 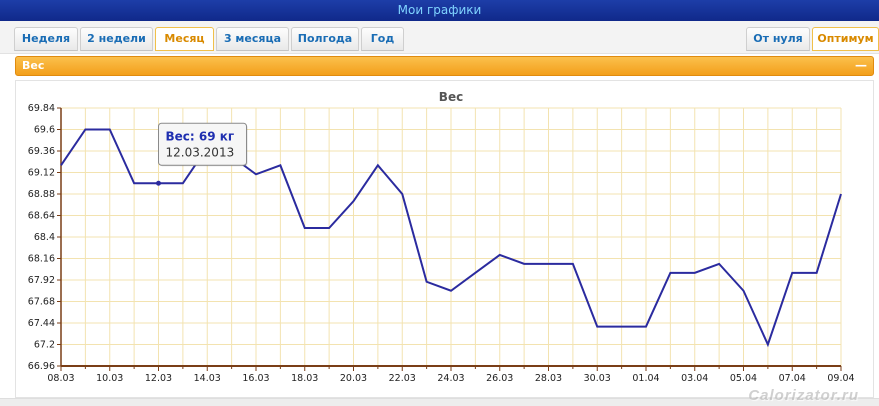 What do you see at coordinates (439, 10) in the screenshot?
I see `window-title: Мои графики` at bounding box center [439, 10].